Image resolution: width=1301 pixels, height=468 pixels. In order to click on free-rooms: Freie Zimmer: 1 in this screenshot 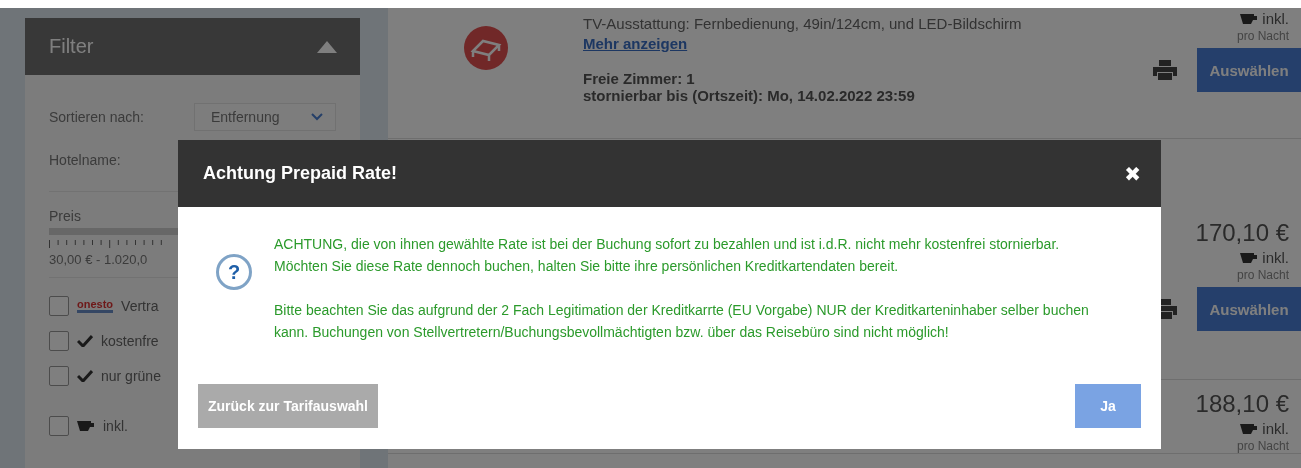, I will do `click(639, 78)`.